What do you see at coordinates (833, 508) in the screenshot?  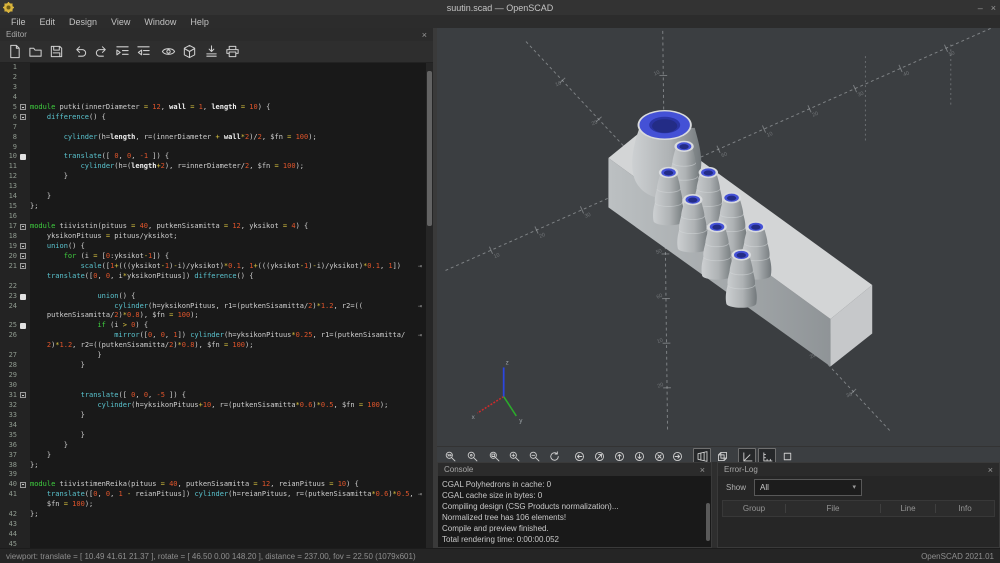 I see `errorlog-column-file: File` at bounding box center [833, 508].